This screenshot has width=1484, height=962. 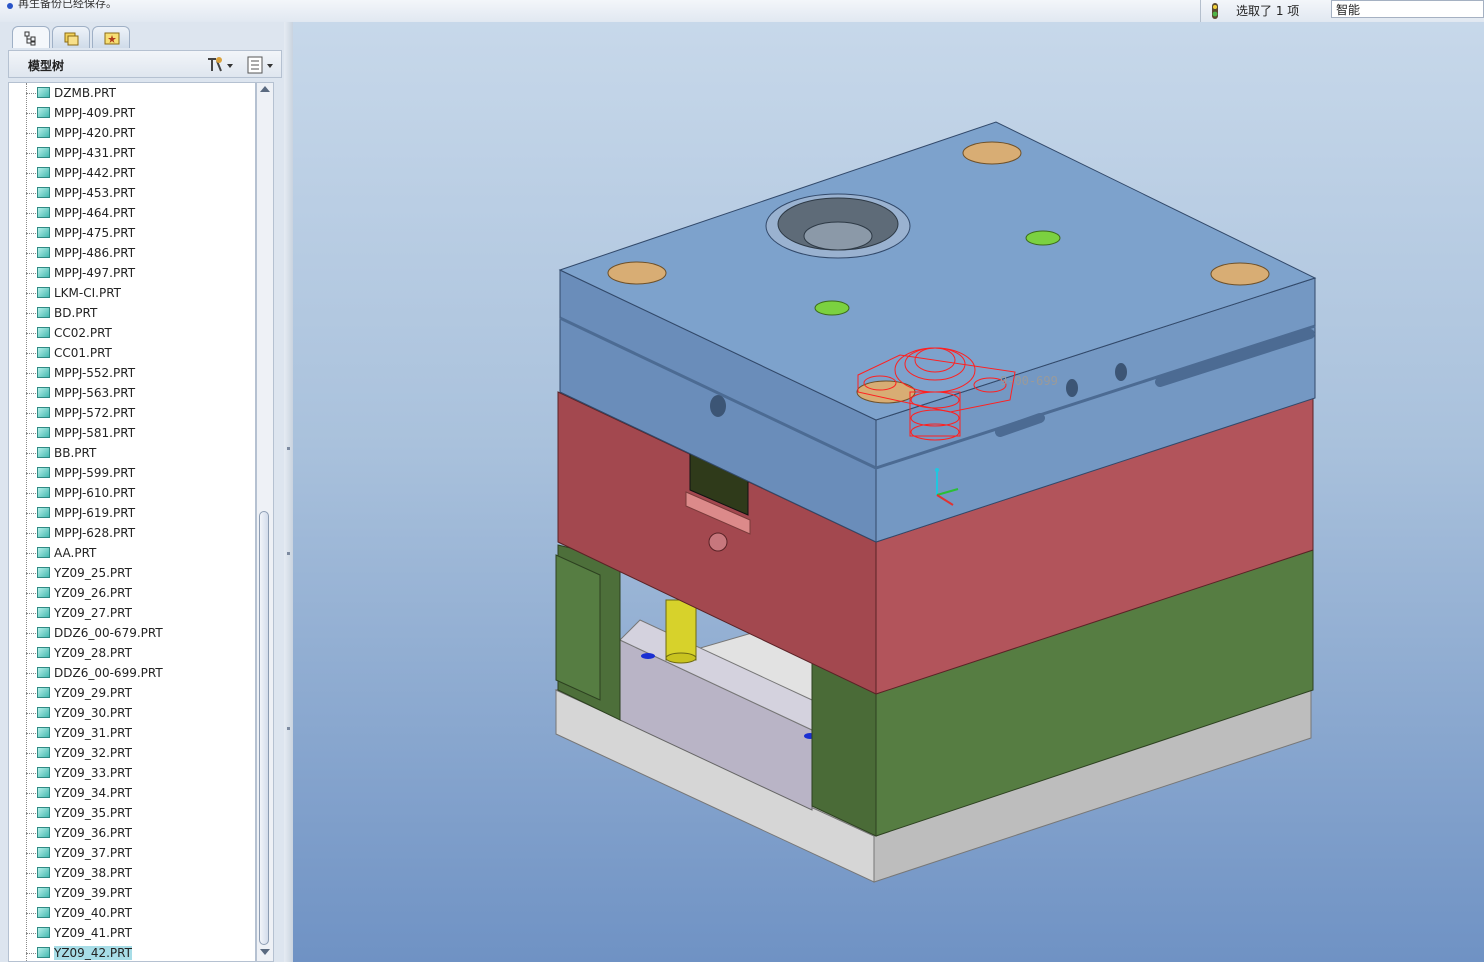 I want to click on support-pillar-cap, so click(x=681, y=658).